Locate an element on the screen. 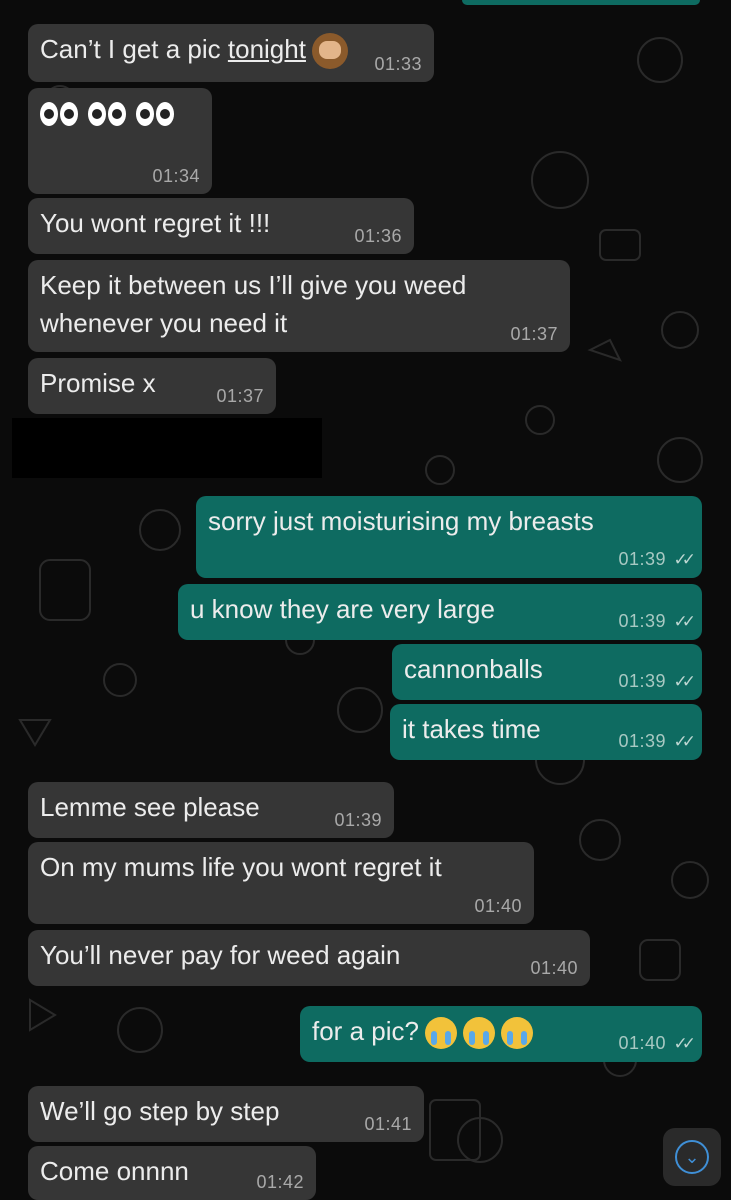  message-incoming: We’ll go step by step 01:41 is located at coordinates (226, 1114).